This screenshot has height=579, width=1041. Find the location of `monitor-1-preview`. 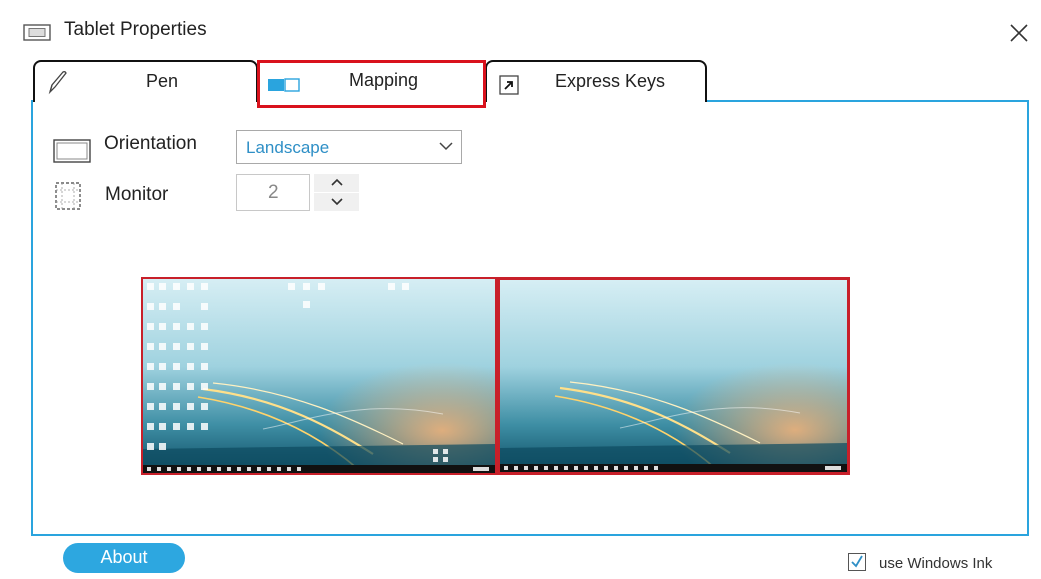

monitor-1-preview is located at coordinates (319, 376).